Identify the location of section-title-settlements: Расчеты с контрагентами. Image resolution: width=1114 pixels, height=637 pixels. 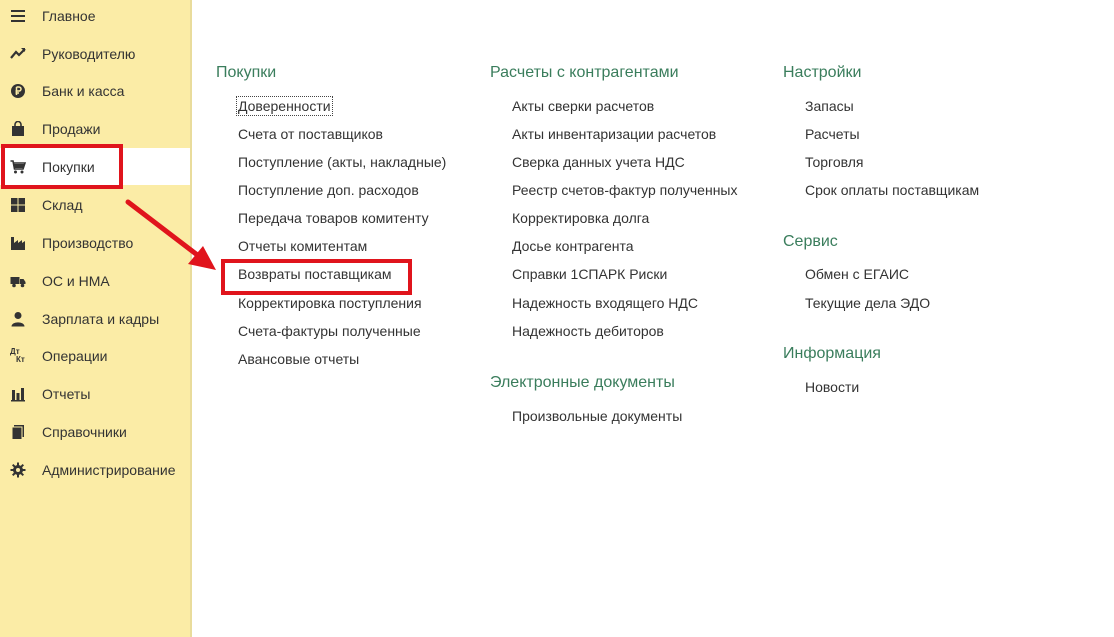
(584, 72).